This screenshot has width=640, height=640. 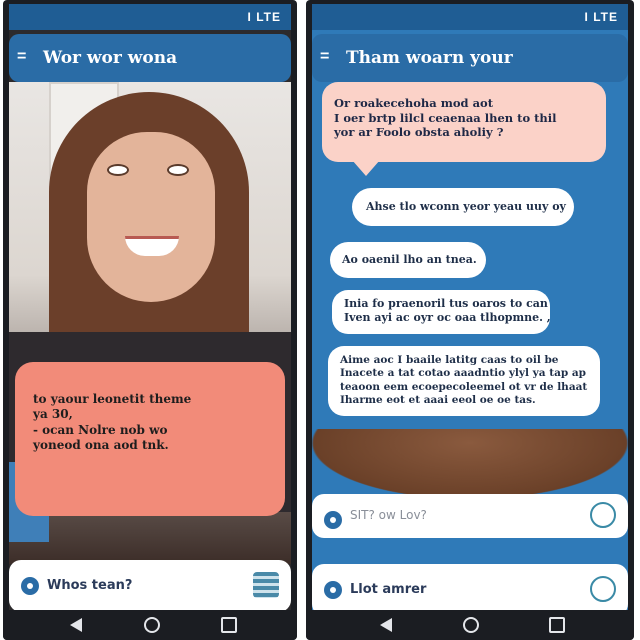 What do you see at coordinates (445, 117) in the screenshot?
I see `bubble-line: I oer brtp lilcl ceaenaa lhen to thil` at bounding box center [445, 117].